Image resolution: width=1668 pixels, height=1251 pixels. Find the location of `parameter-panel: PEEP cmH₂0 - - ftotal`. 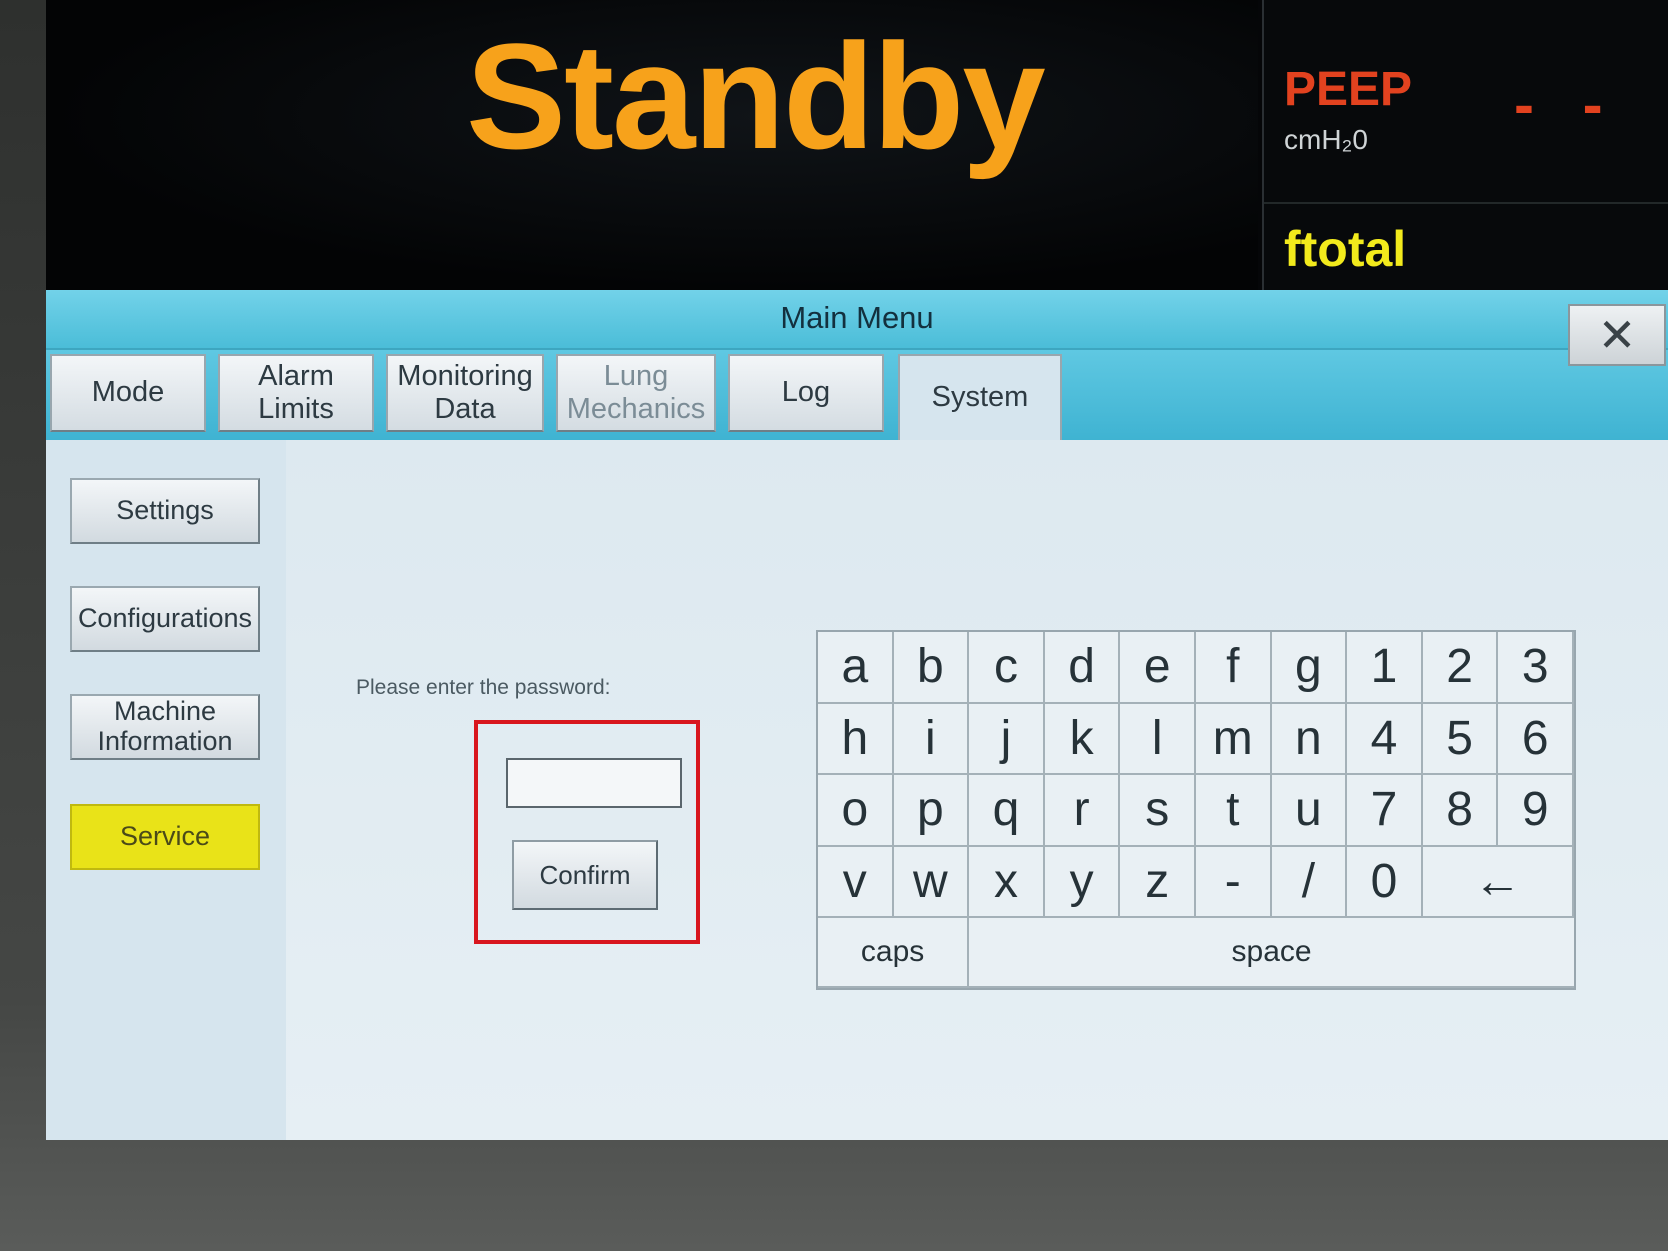

parameter-panel: PEEP cmH₂0 - - ftotal is located at coordinates (1465, 145).